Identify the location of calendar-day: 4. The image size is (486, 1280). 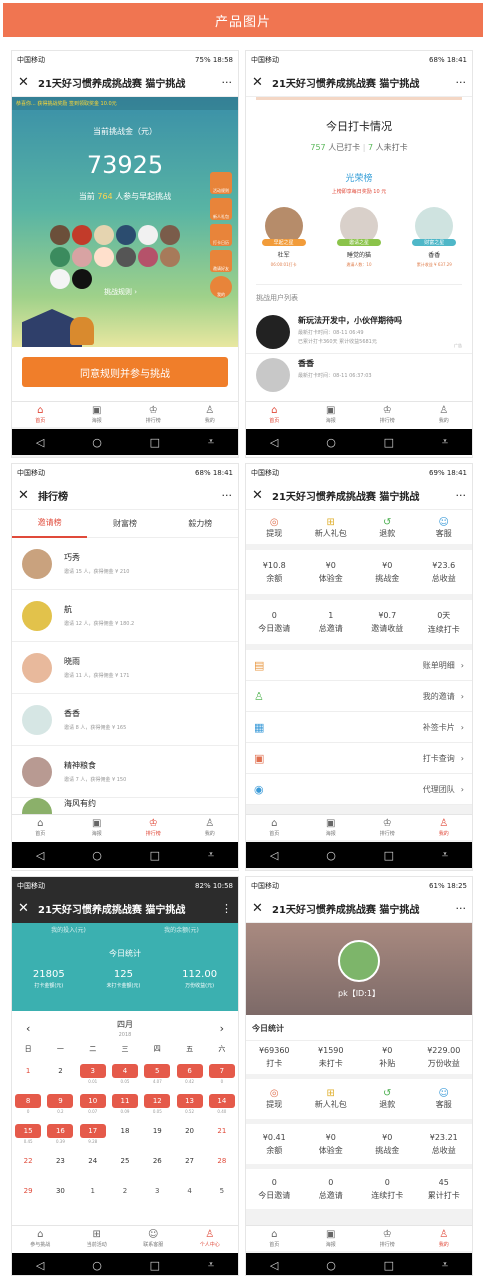
(189, 1195).